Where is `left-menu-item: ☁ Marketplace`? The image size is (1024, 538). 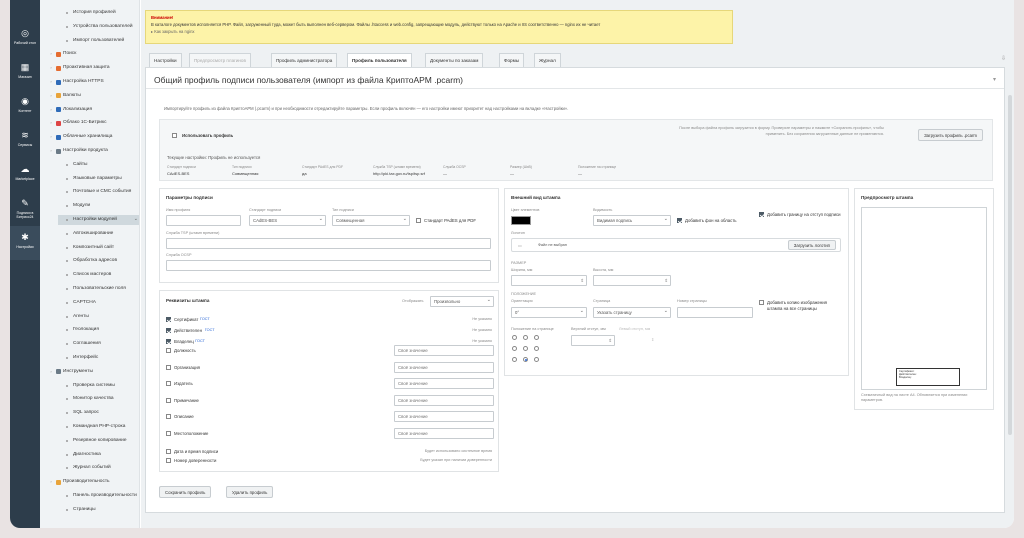 left-menu-item: ☁ Marketplace is located at coordinates (25, 175).